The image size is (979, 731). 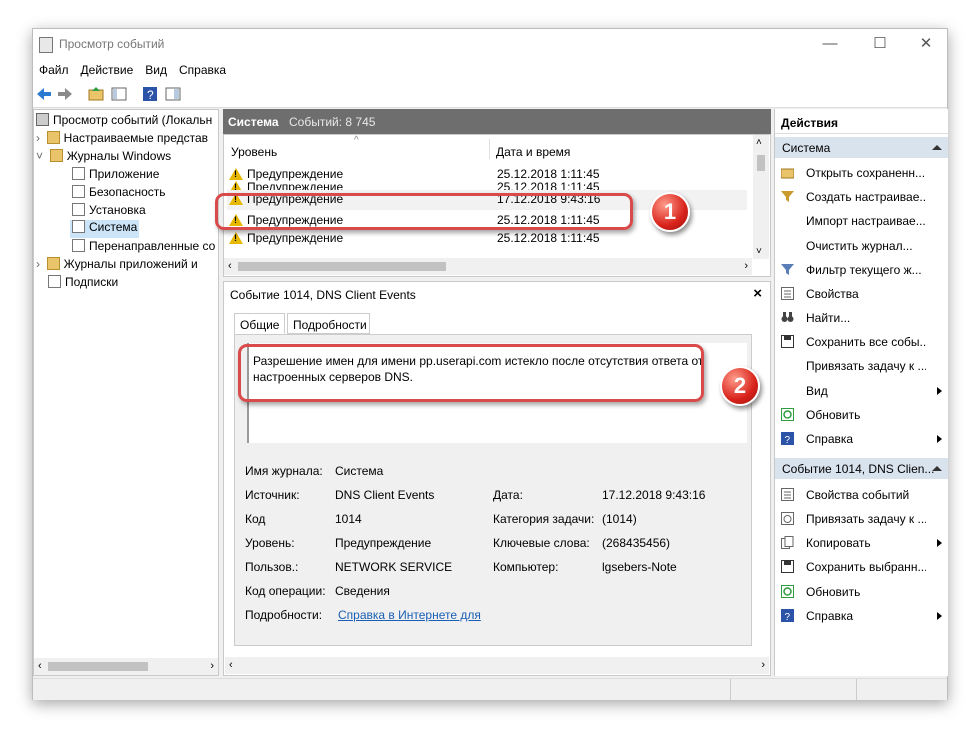 What do you see at coordinates (544, 519) in the screenshot?
I see `task-category-label: Категория задачи:` at bounding box center [544, 519].